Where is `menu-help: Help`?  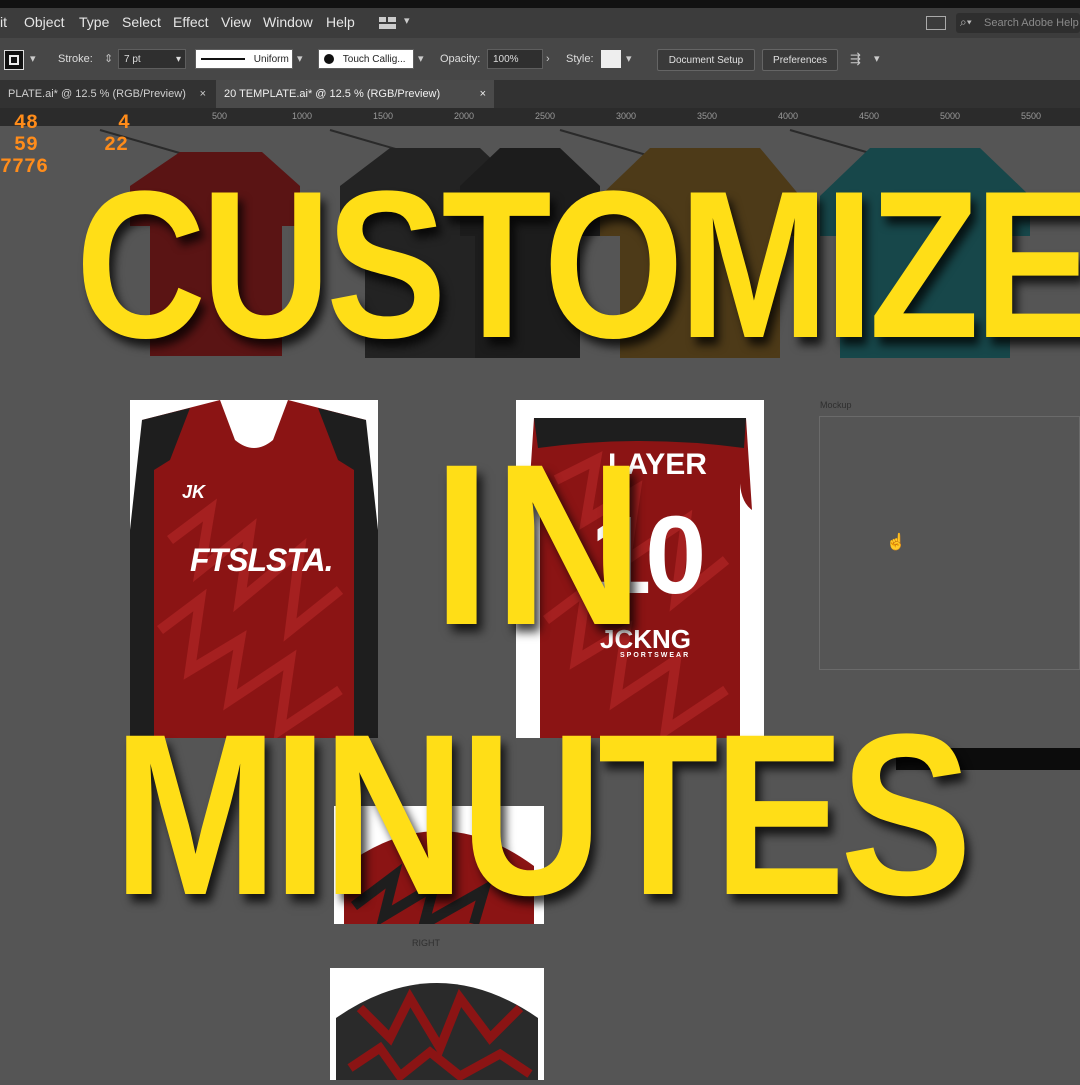
menu-help: Help is located at coordinates (340, 22).